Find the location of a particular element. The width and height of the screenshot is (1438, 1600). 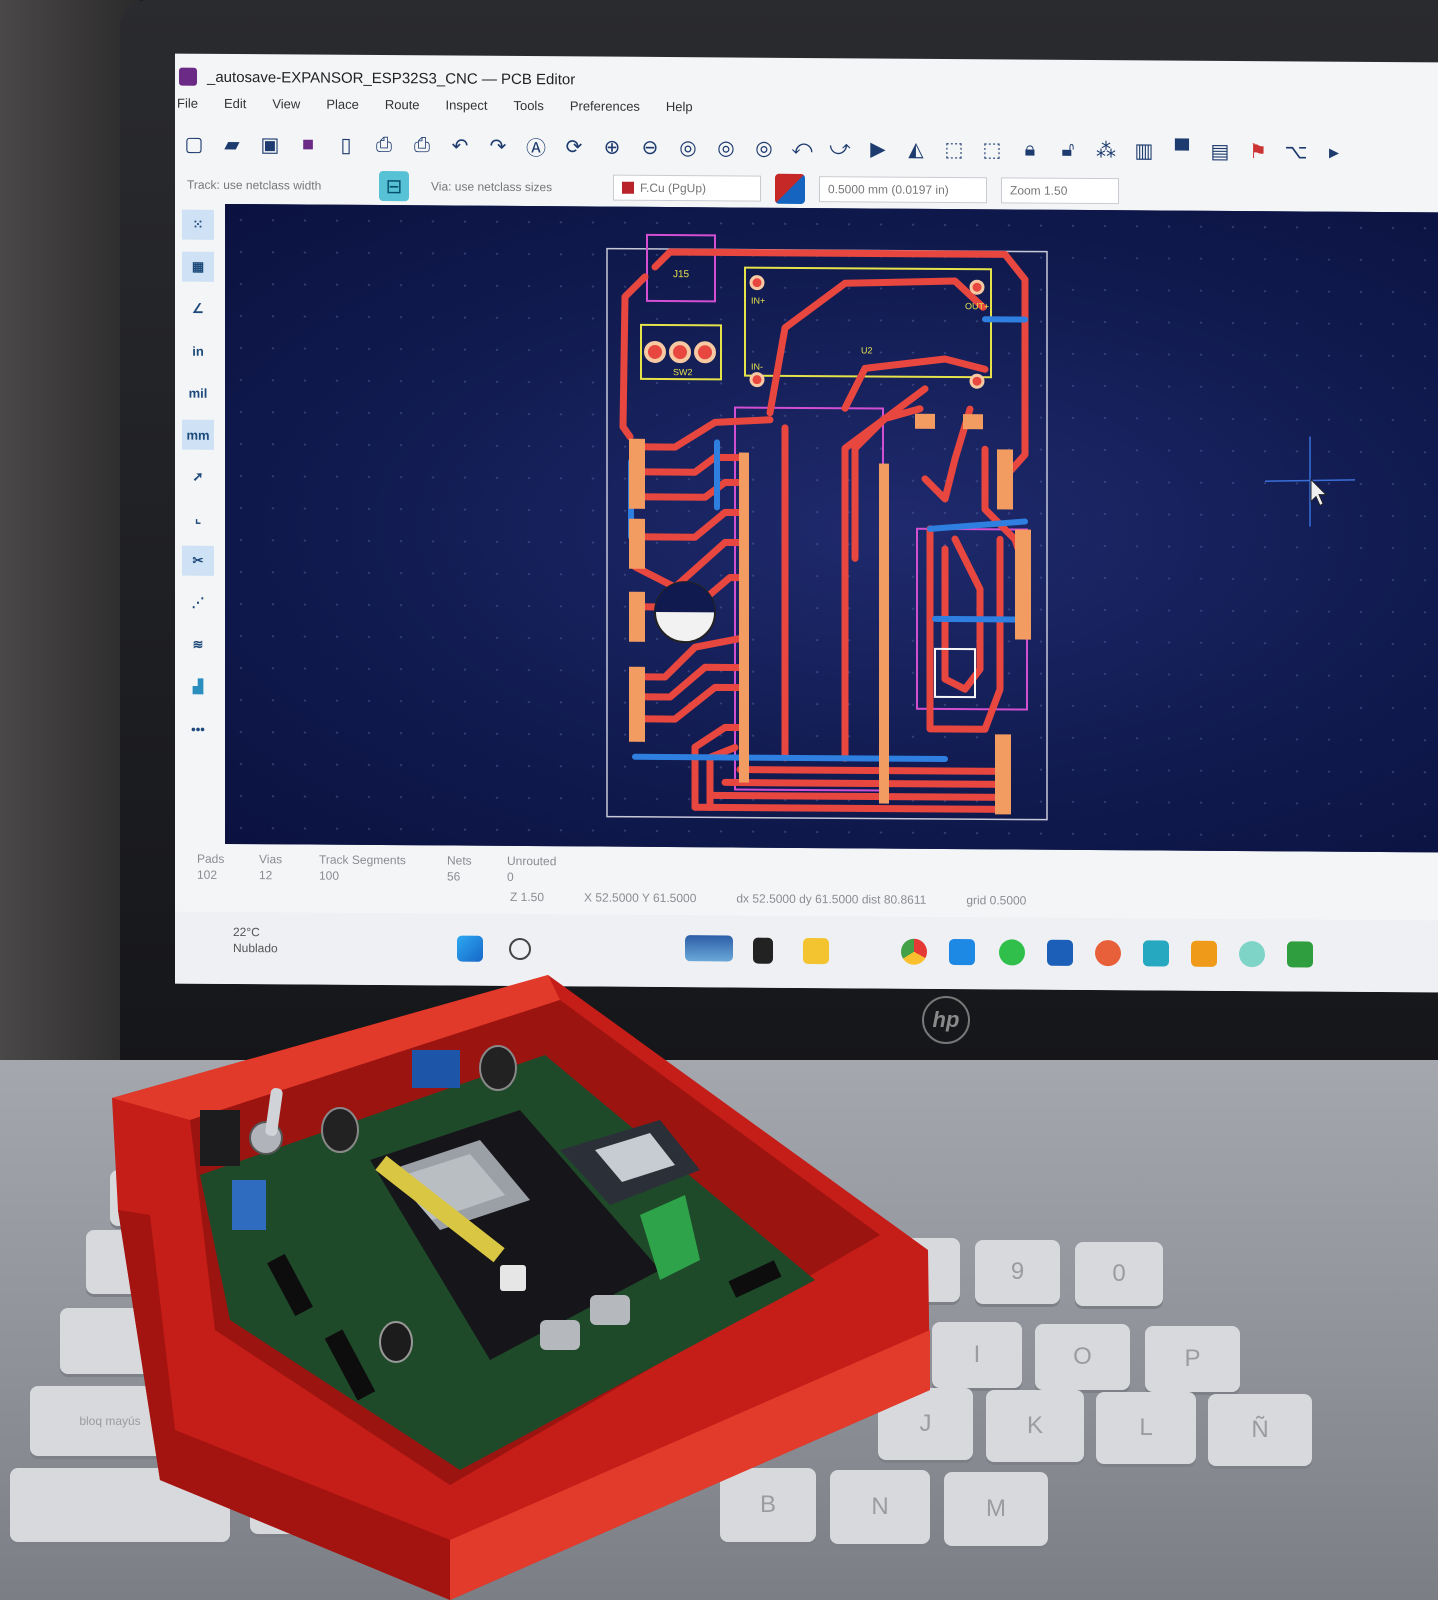

capacitor-top is located at coordinates (498, 1068).